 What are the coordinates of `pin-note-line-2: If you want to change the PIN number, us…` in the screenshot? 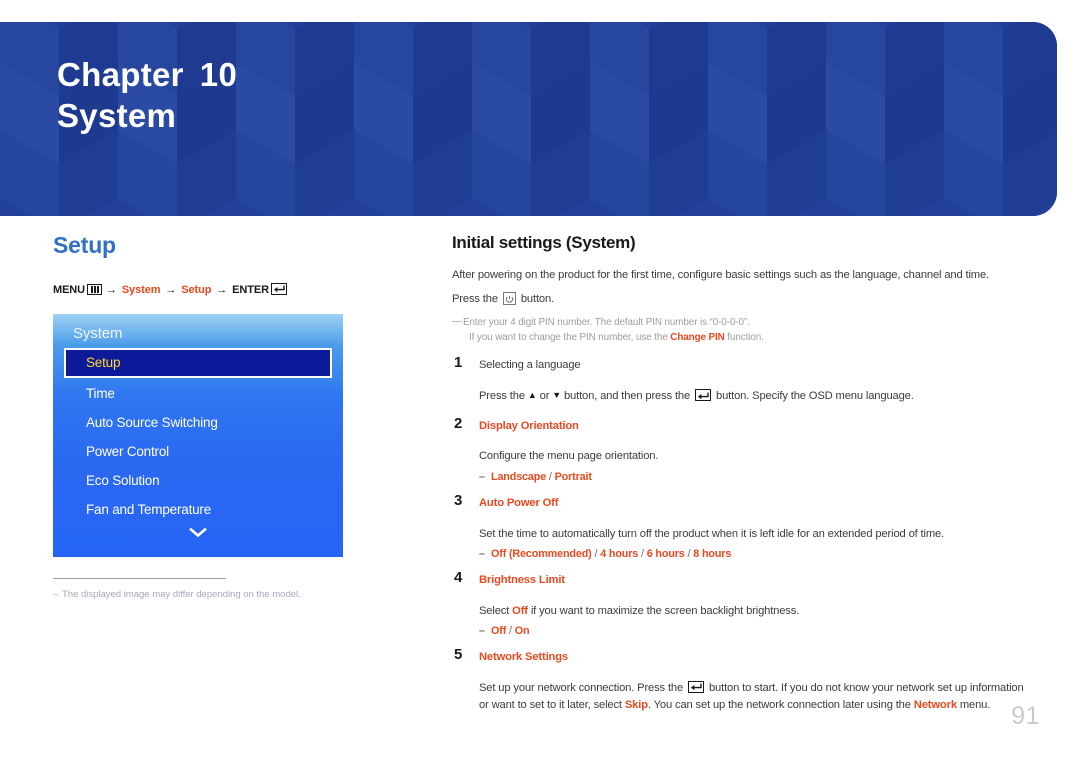 It's located at (745, 338).